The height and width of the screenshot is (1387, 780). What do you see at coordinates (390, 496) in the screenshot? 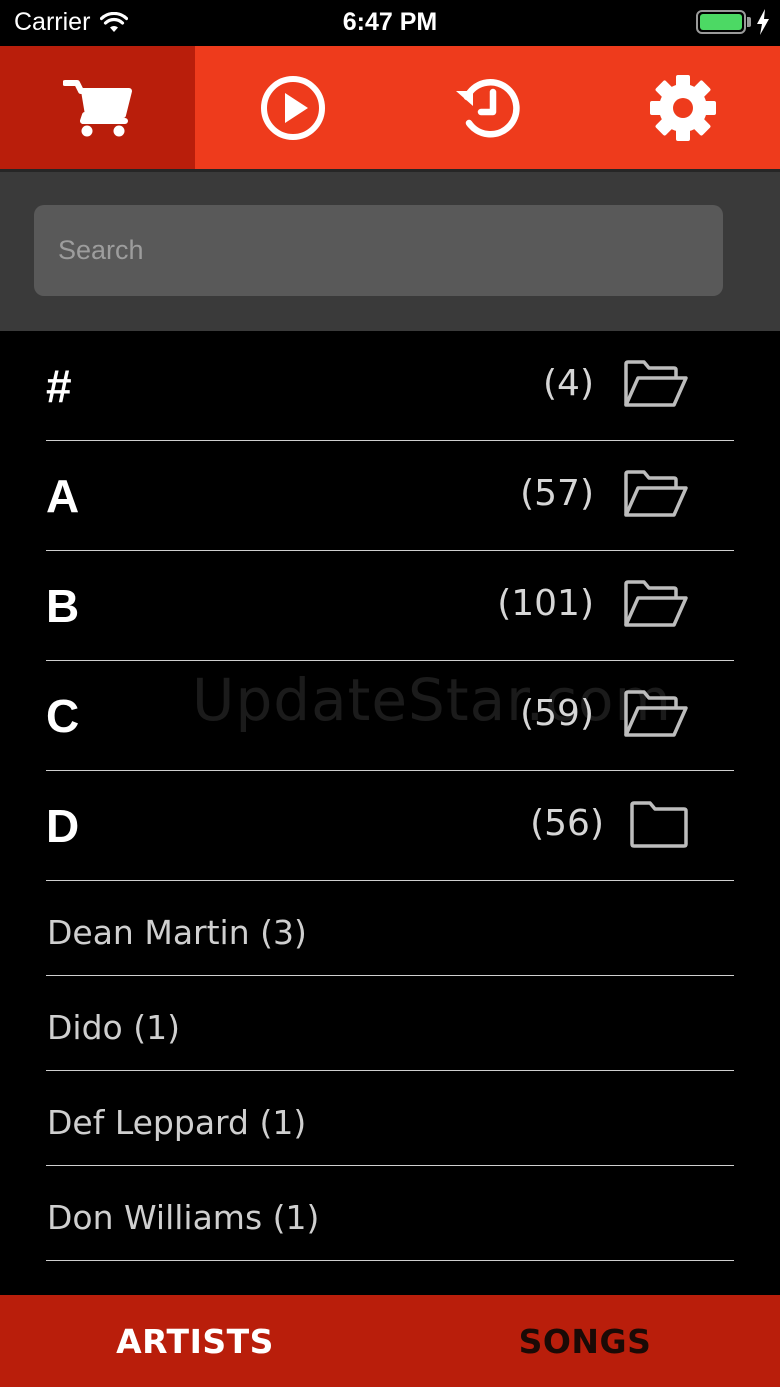
I see `section-row-a: A (57)` at bounding box center [390, 496].